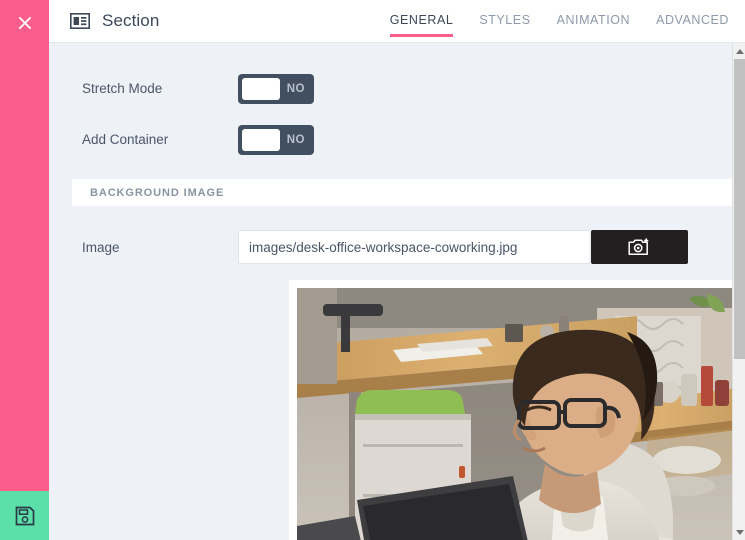 Image resolution: width=745 pixels, height=540 pixels. What do you see at coordinates (80, 21) in the screenshot?
I see `section-layout-icon` at bounding box center [80, 21].